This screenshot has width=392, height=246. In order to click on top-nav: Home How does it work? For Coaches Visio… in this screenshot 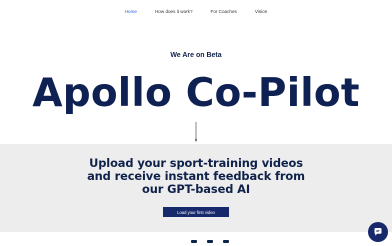, I will do `click(196, 11)`.